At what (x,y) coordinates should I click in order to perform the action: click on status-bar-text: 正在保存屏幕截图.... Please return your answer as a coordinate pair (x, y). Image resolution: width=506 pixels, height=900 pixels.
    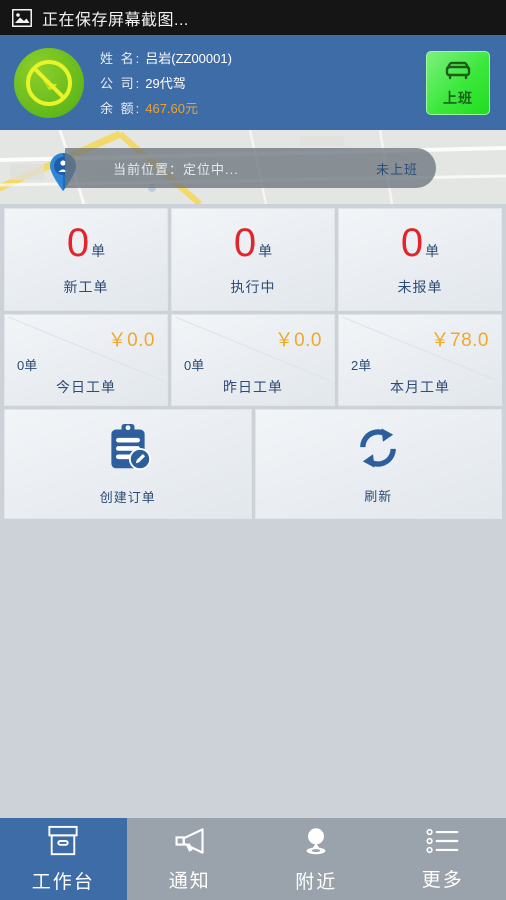
    Looking at the image, I should click on (115, 20).